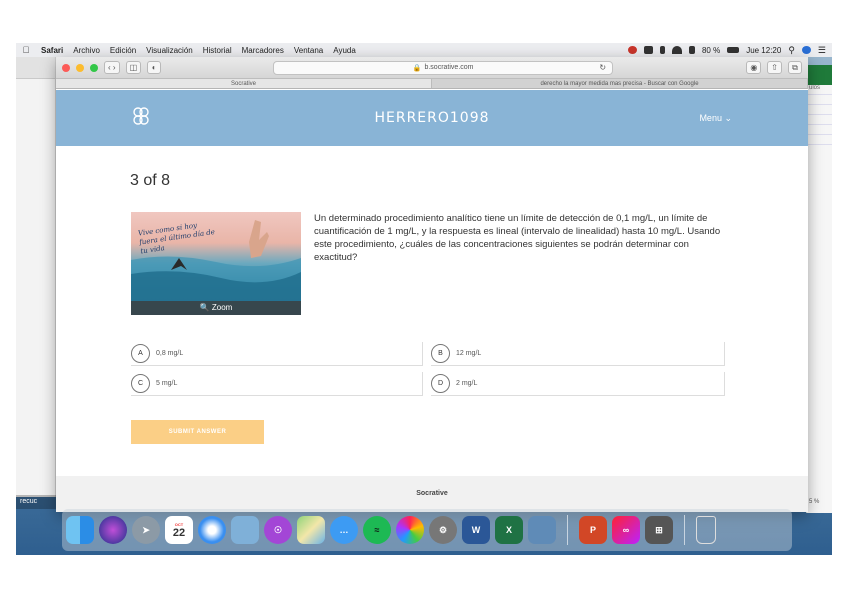  I want to click on podcasts-icon: ☉, so click(278, 530).